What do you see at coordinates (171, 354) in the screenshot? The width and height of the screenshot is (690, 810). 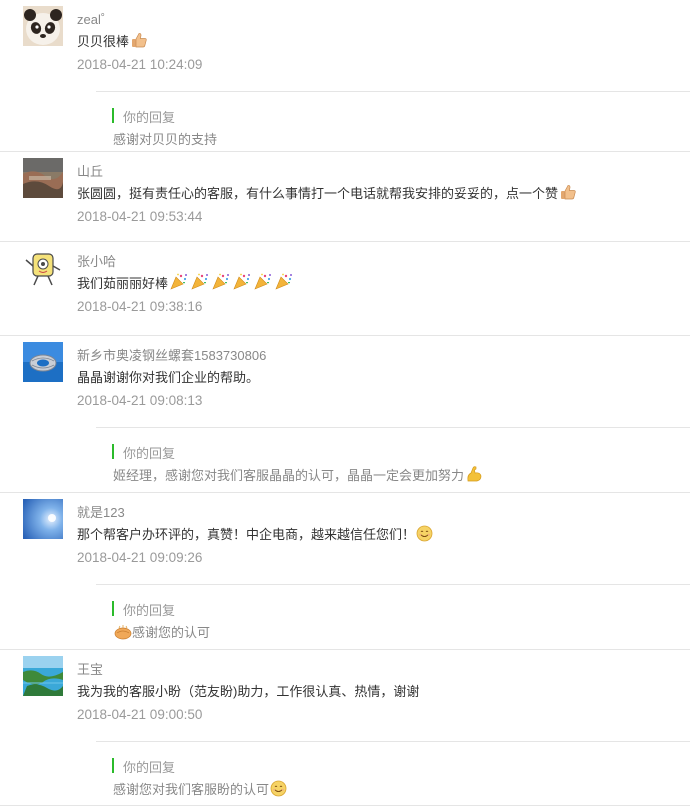 I see `commenter-nickname: 新乡市奥凌钢丝螺套1583730806` at bounding box center [171, 354].